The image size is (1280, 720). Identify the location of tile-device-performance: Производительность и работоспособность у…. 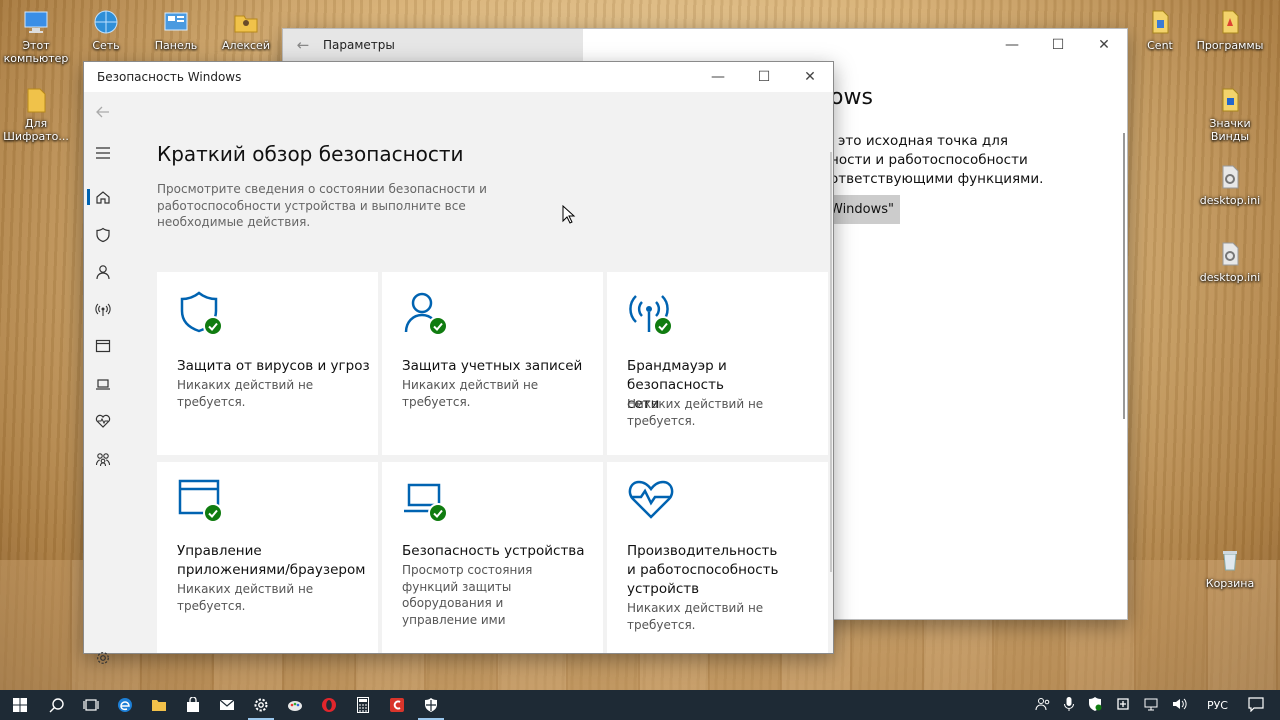
(717, 557).